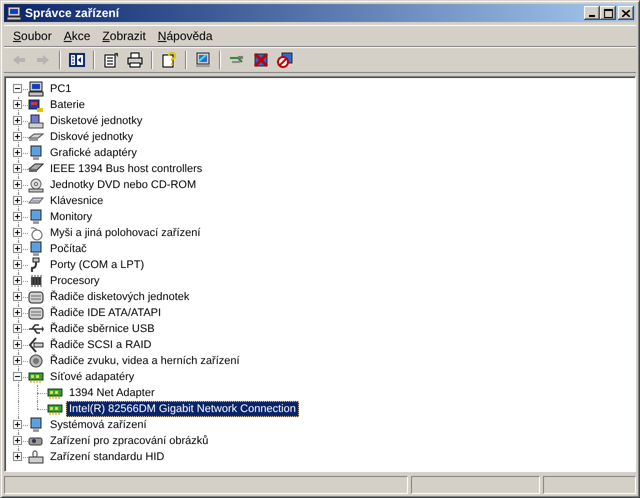 This screenshot has width=640, height=498. I want to click on cd-drive-icon, so click(36, 185).